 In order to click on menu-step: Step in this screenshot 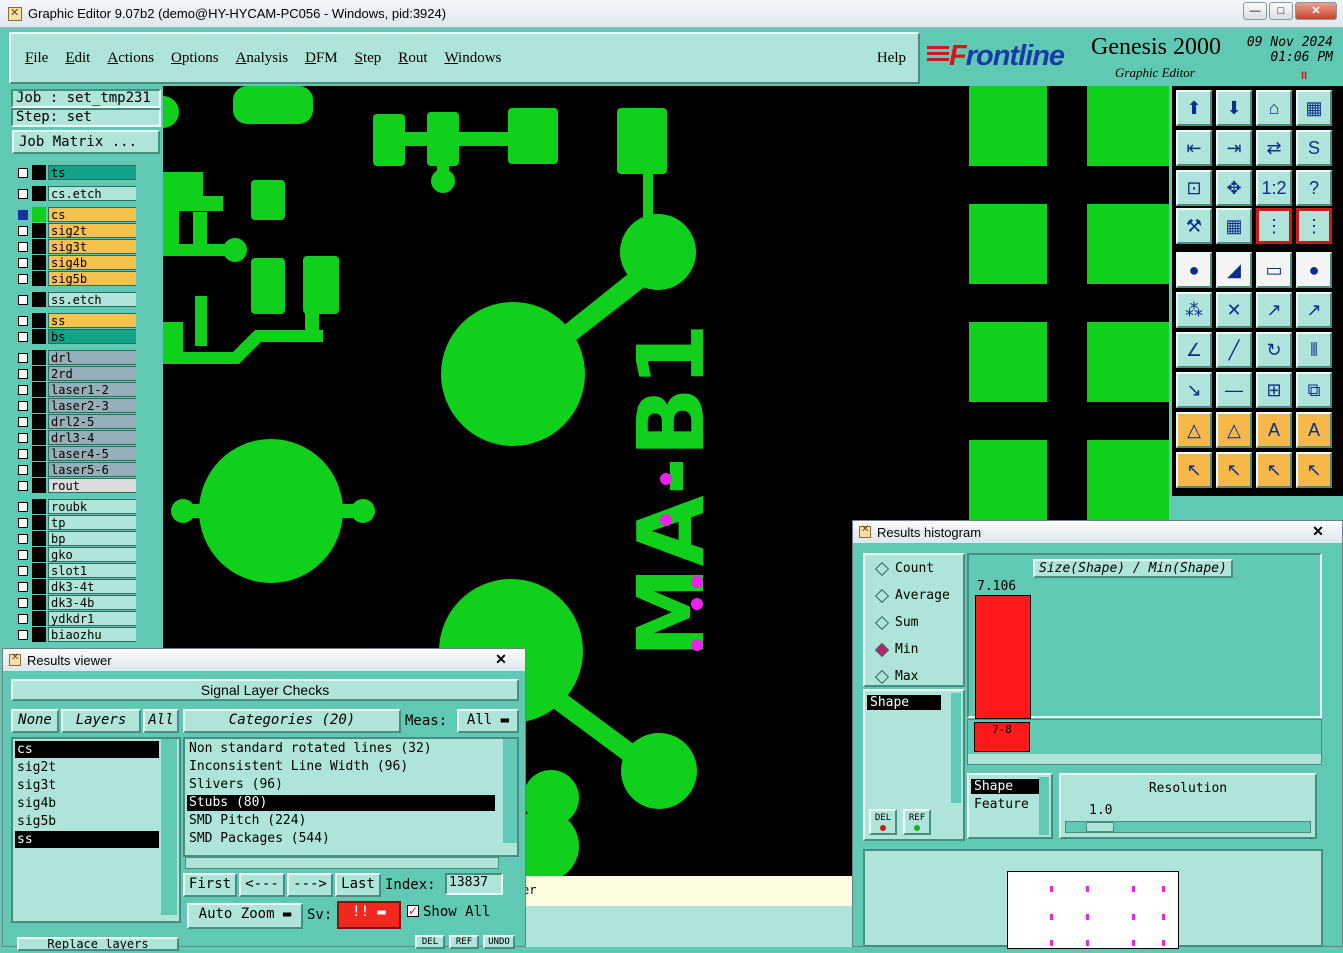, I will do `click(368, 58)`.